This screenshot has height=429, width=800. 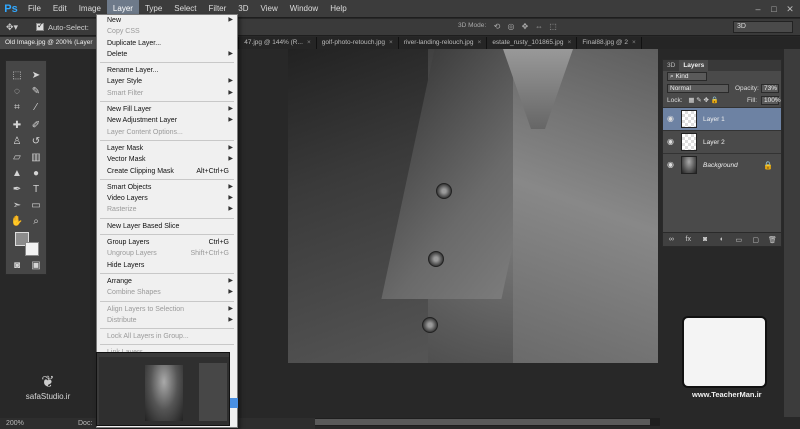 I want to click on workspace-select: 3D, so click(x=763, y=27).